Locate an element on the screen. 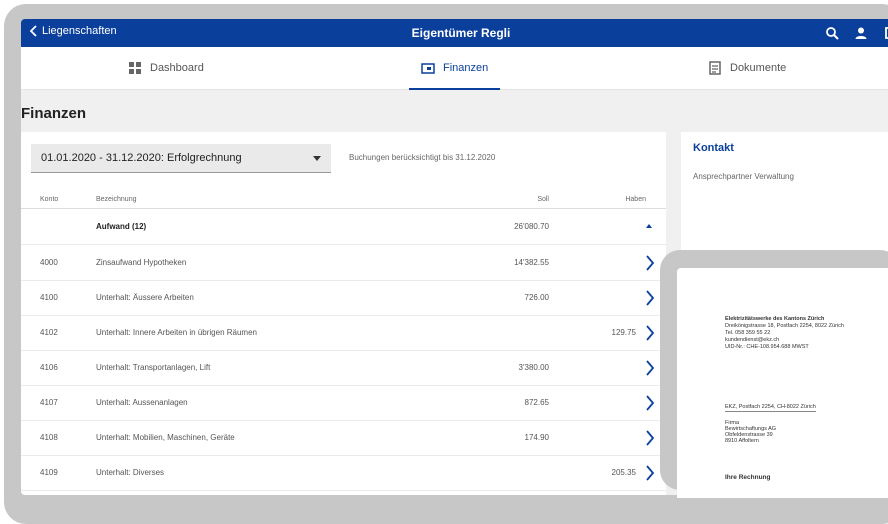  invoice-heading: Ihre Rechnung is located at coordinates (748, 477).